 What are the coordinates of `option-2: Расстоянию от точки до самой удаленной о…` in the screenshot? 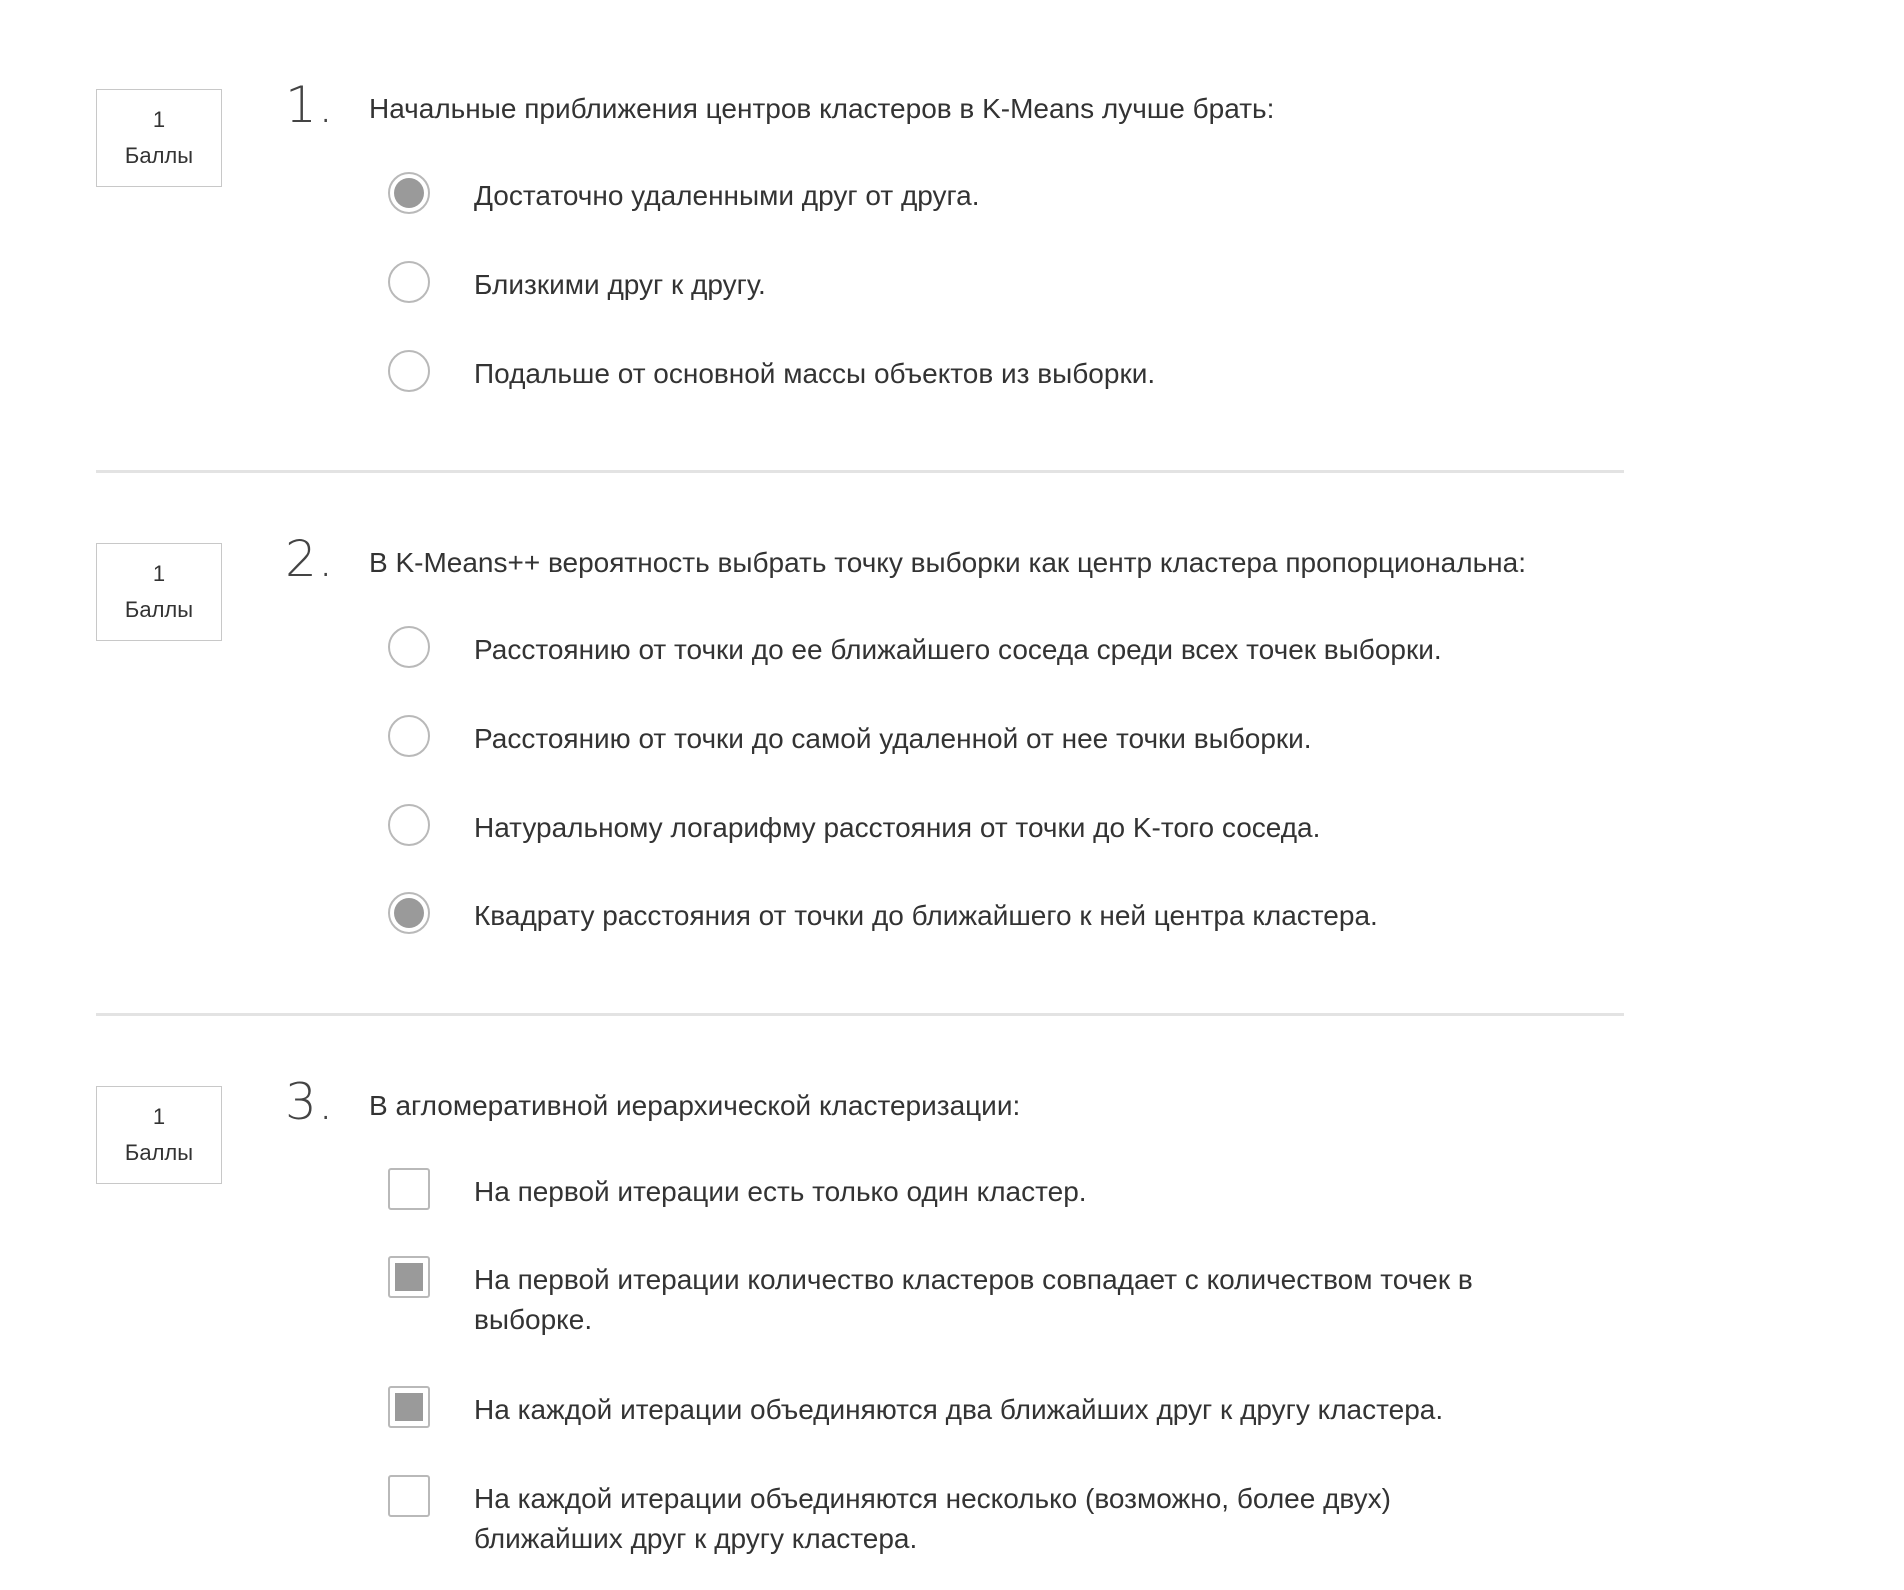 It's located at (963, 737).